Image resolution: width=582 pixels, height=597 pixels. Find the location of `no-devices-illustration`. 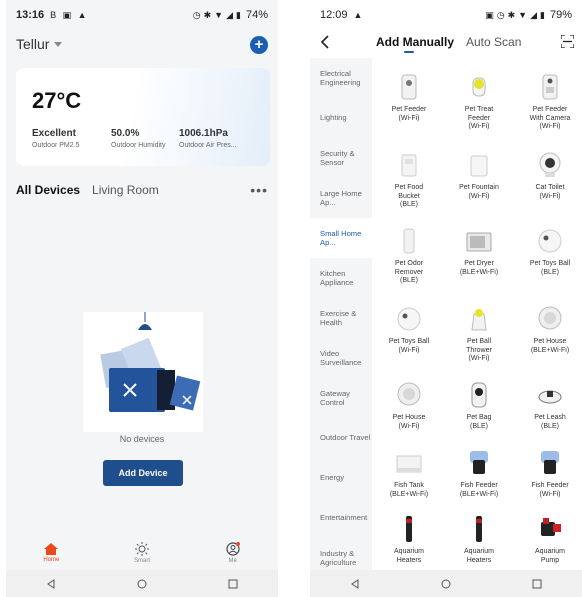

no-devices-illustration is located at coordinates (143, 372).